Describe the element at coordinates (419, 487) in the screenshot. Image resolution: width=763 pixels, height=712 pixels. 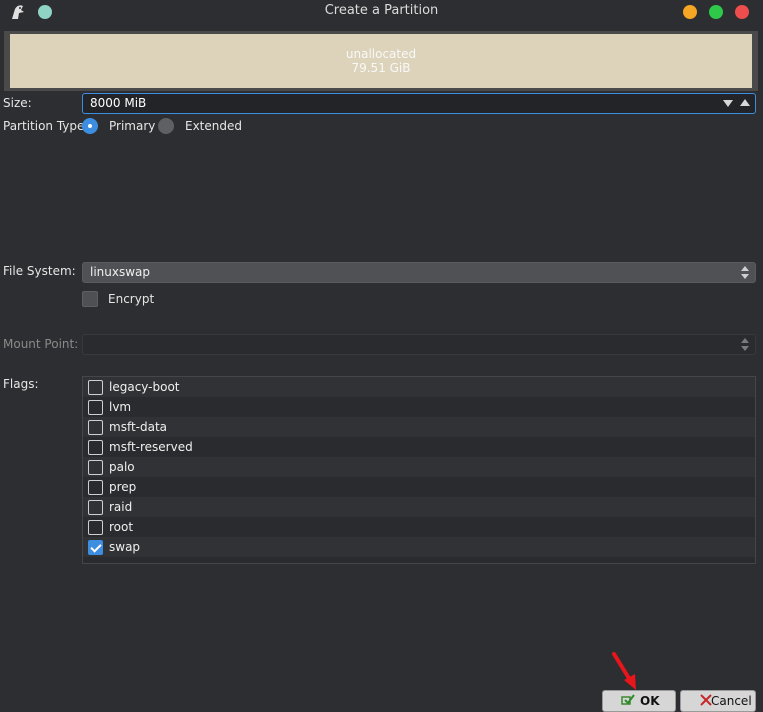
I see `flag-row-prep: prep` at that location.